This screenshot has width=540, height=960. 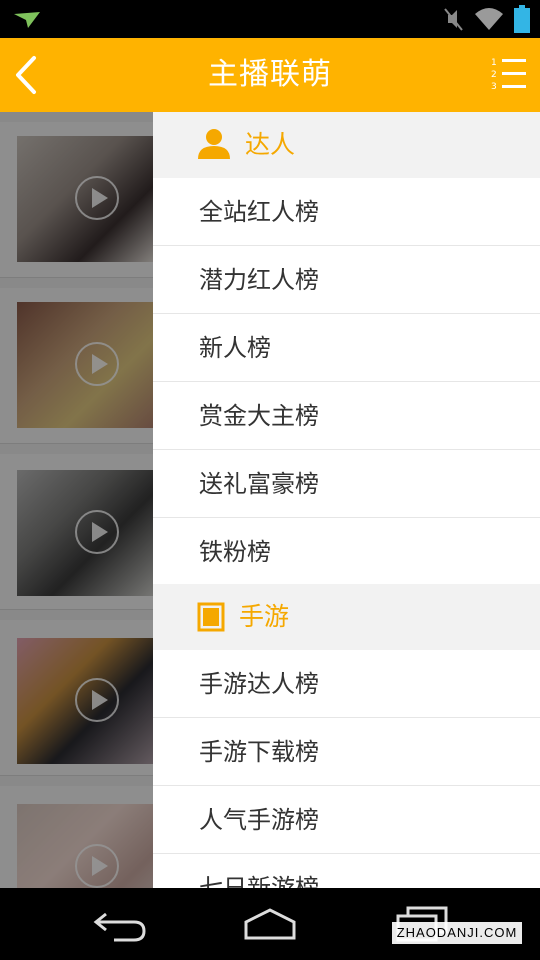 I want to click on svg-text: 1, so click(x=494, y=63).